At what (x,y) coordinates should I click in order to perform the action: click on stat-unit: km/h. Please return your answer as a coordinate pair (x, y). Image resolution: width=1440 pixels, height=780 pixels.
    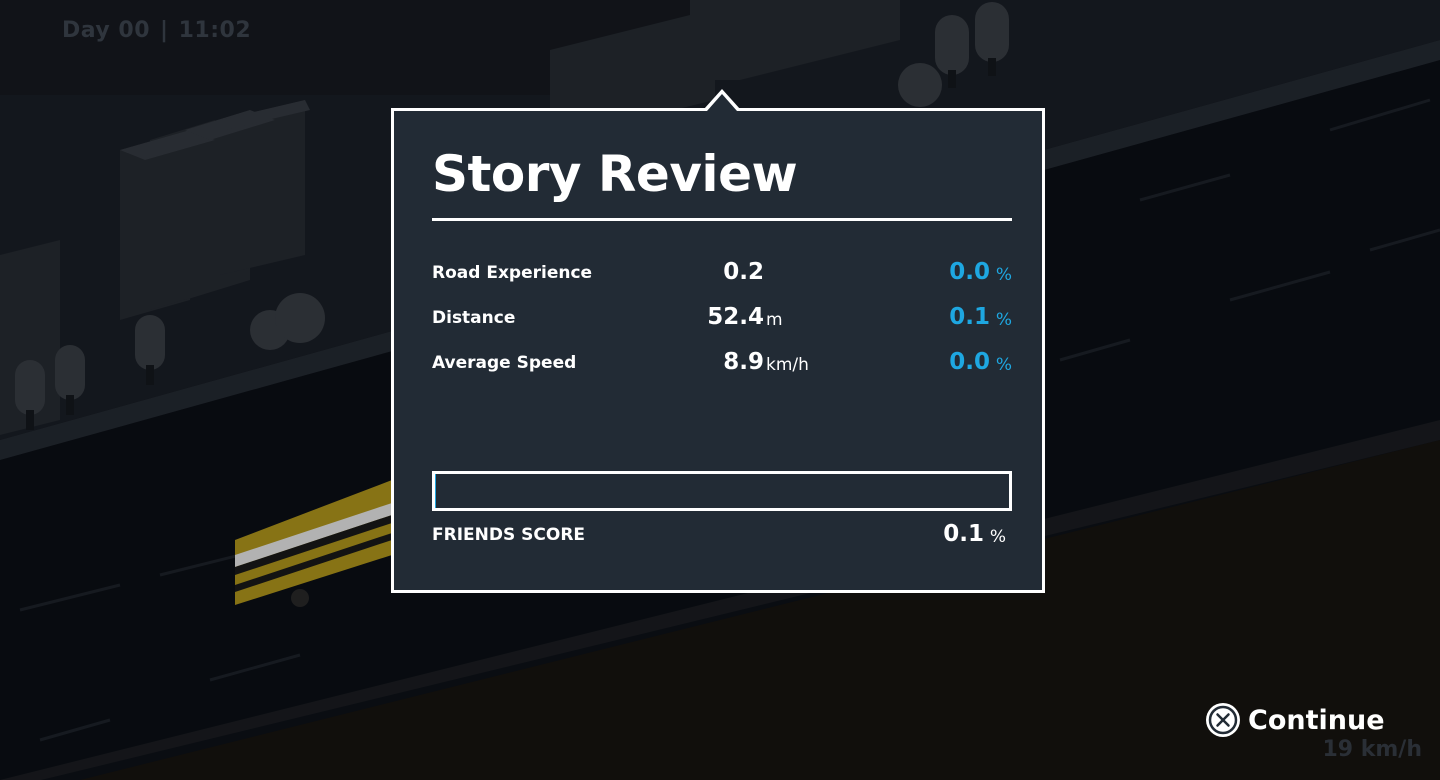
    Looking at the image, I should click on (787, 365).